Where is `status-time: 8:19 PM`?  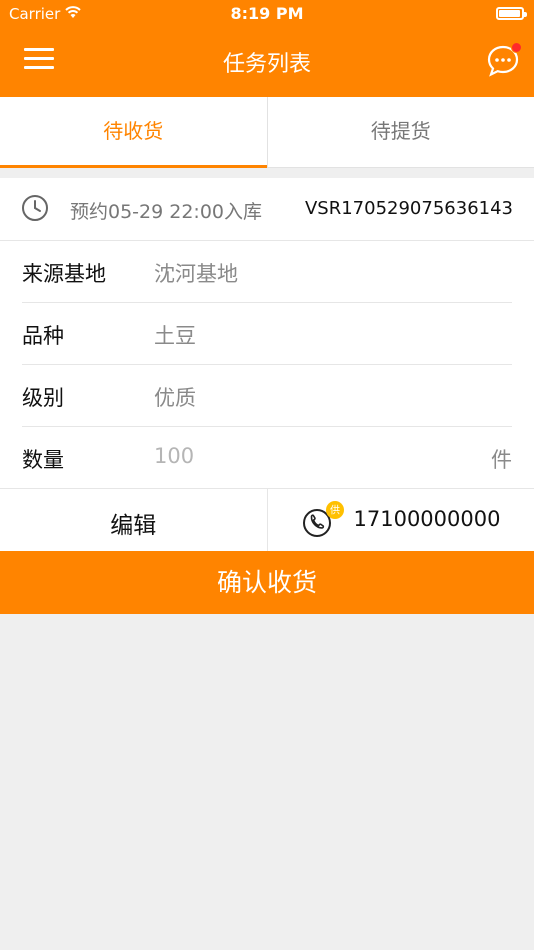 status-time: 8:19 PM is located at coordinates (267, 13).